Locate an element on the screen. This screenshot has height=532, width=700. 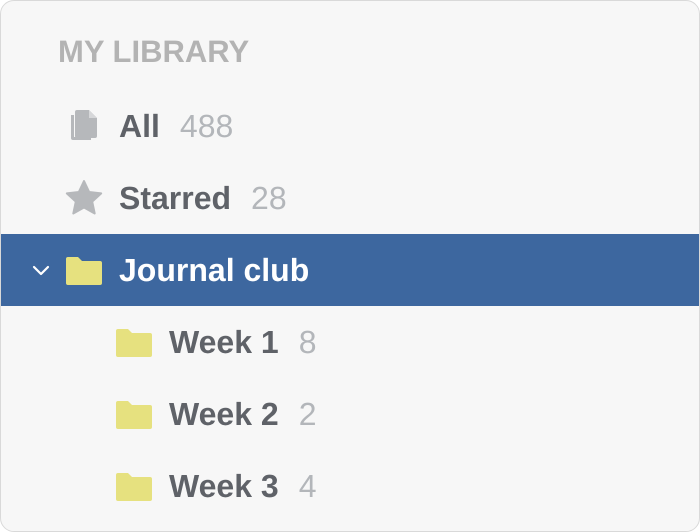
library-row: Week 3 4 is located at coordinates (350, 486).